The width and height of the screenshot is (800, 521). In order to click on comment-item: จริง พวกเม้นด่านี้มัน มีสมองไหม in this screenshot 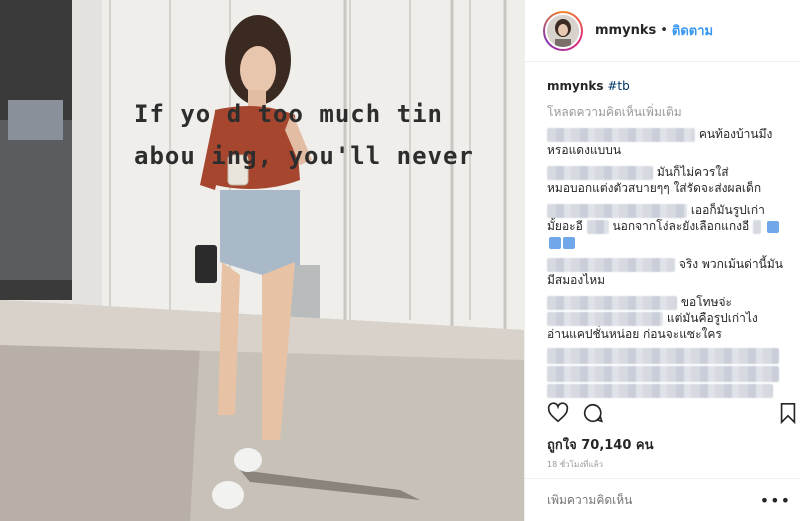, I will do `click(667, 272)`.